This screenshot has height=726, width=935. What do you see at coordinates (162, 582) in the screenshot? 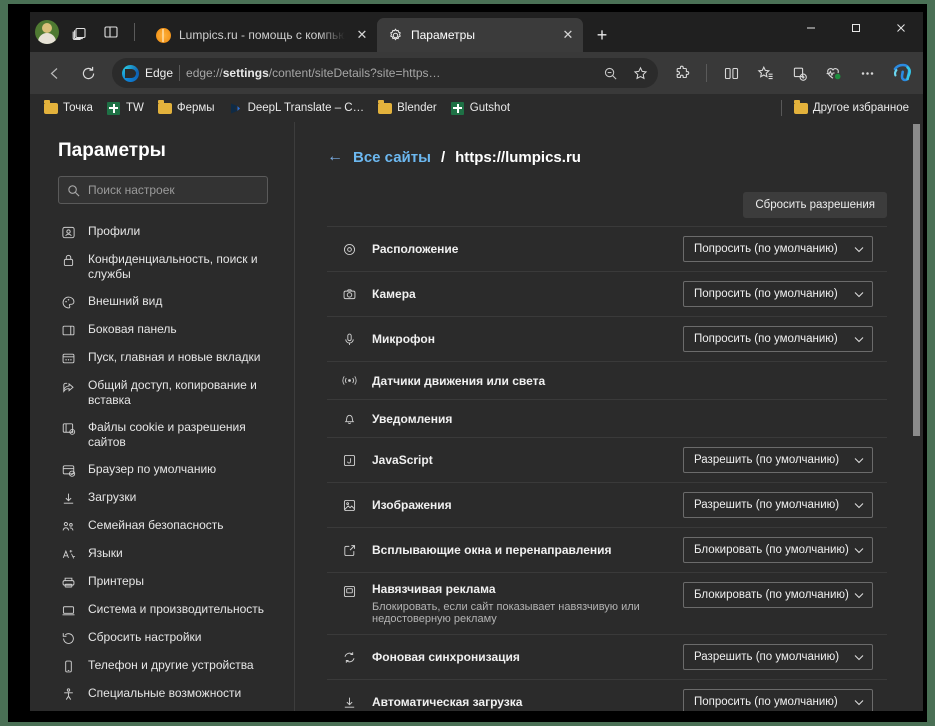
I see `sidebar-item-printers: Принтеры` at bounding box center [162, 582].